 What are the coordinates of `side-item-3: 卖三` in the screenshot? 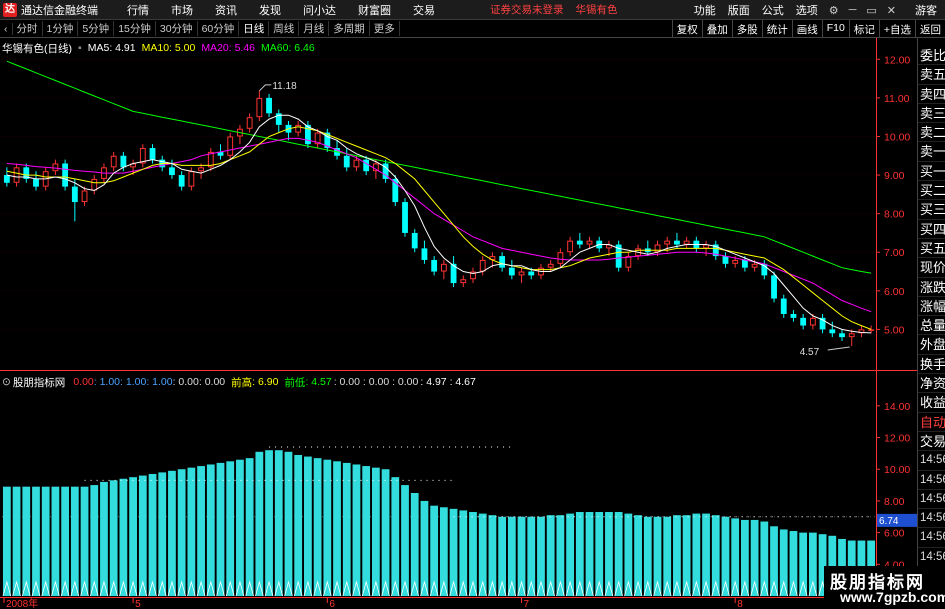 It's located at (931, 114).